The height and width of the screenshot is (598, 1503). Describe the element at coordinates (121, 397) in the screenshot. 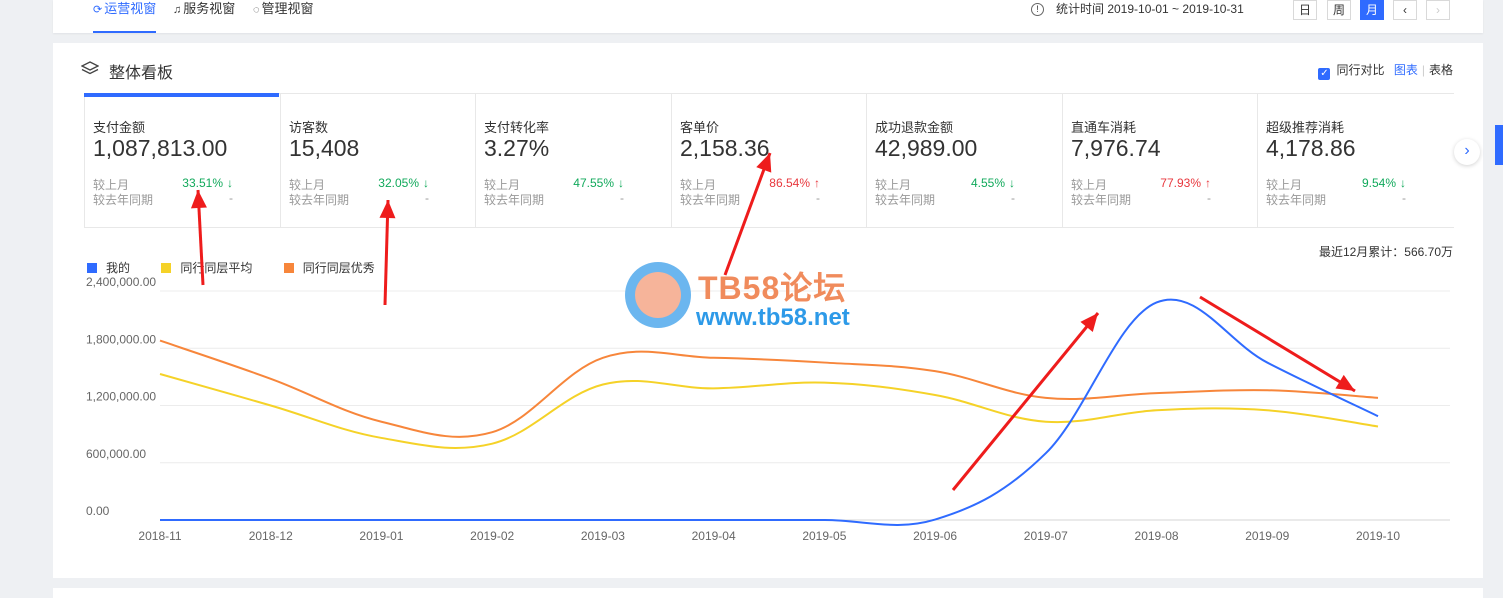

I see `y-tick-label: 1,200,000.00` at that location.